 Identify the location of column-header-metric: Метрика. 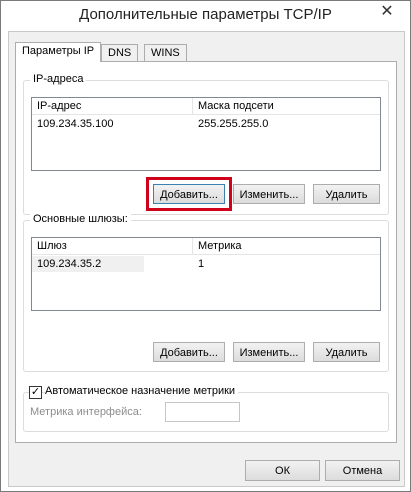
(285, 246).